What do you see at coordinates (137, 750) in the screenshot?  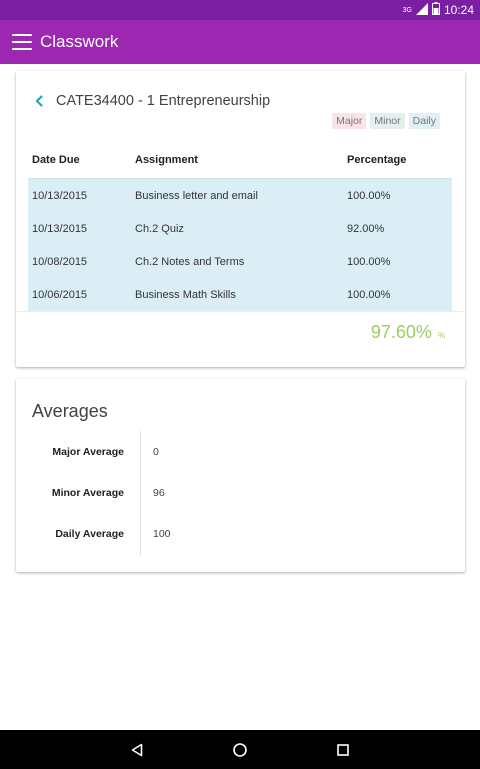 I see `back-triangle-icon` at bounding box center [137, 750].